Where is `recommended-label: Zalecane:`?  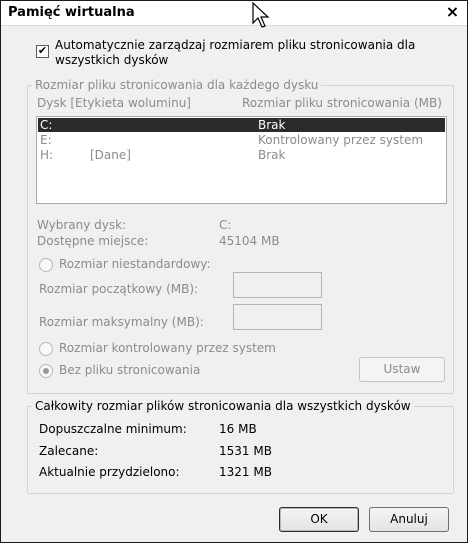 recommended-label: Zalecane: is located at coordinates (69, 451).